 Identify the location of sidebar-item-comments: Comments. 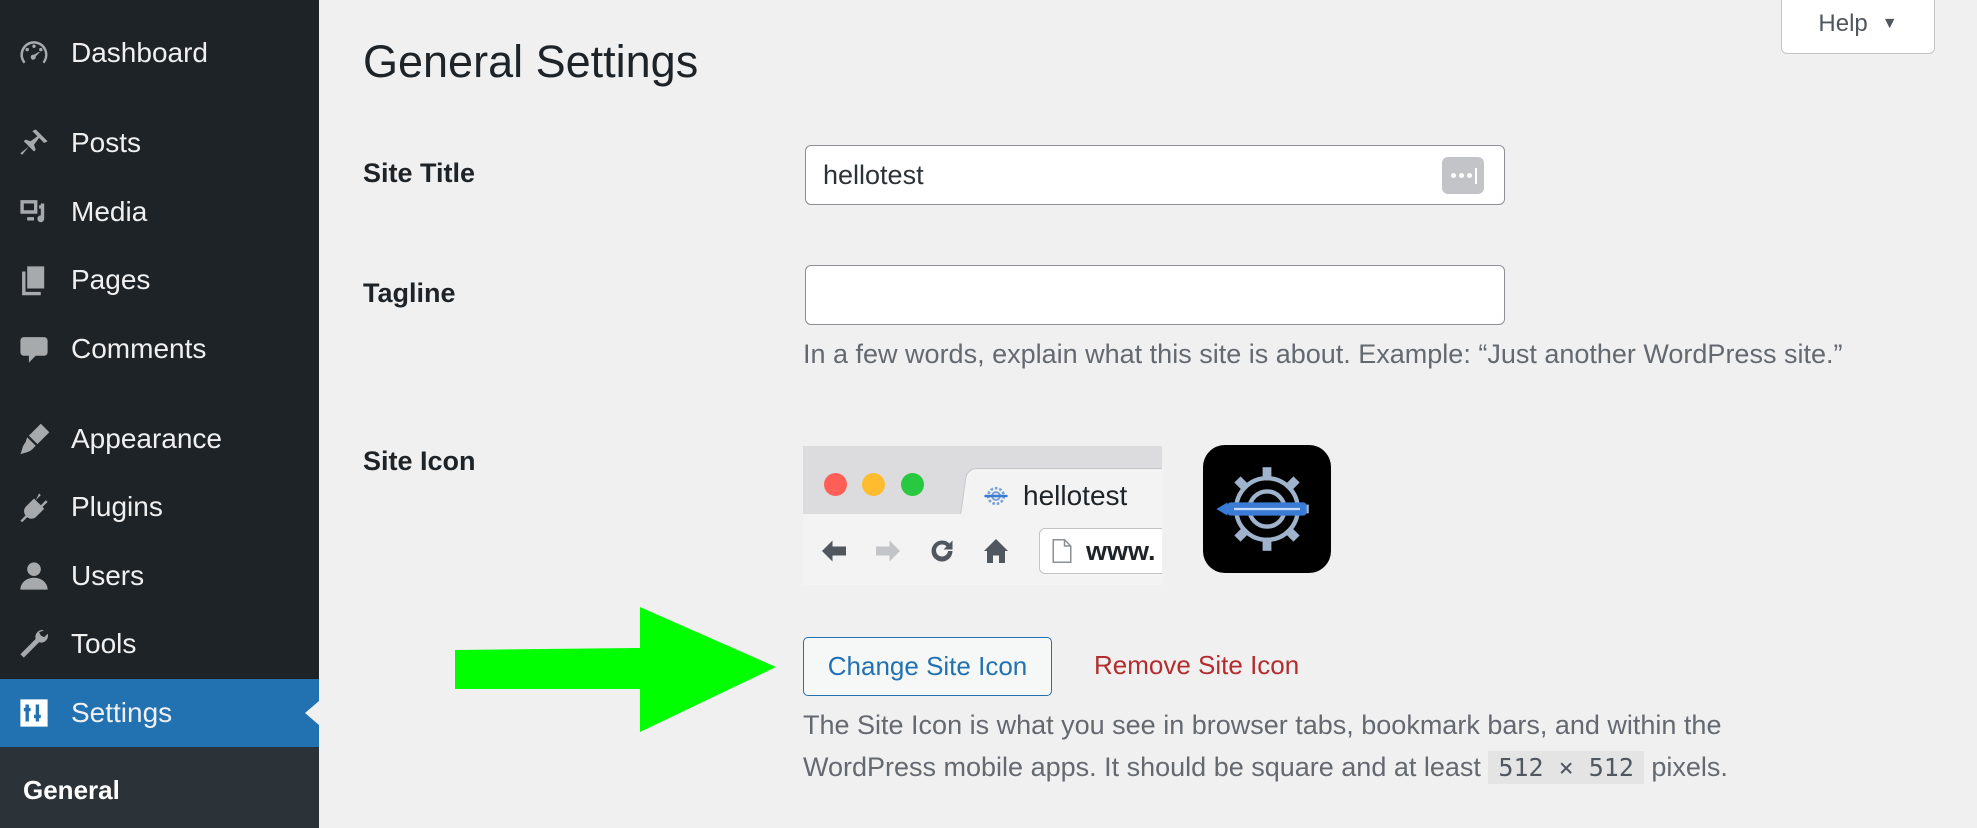
(159, 349).